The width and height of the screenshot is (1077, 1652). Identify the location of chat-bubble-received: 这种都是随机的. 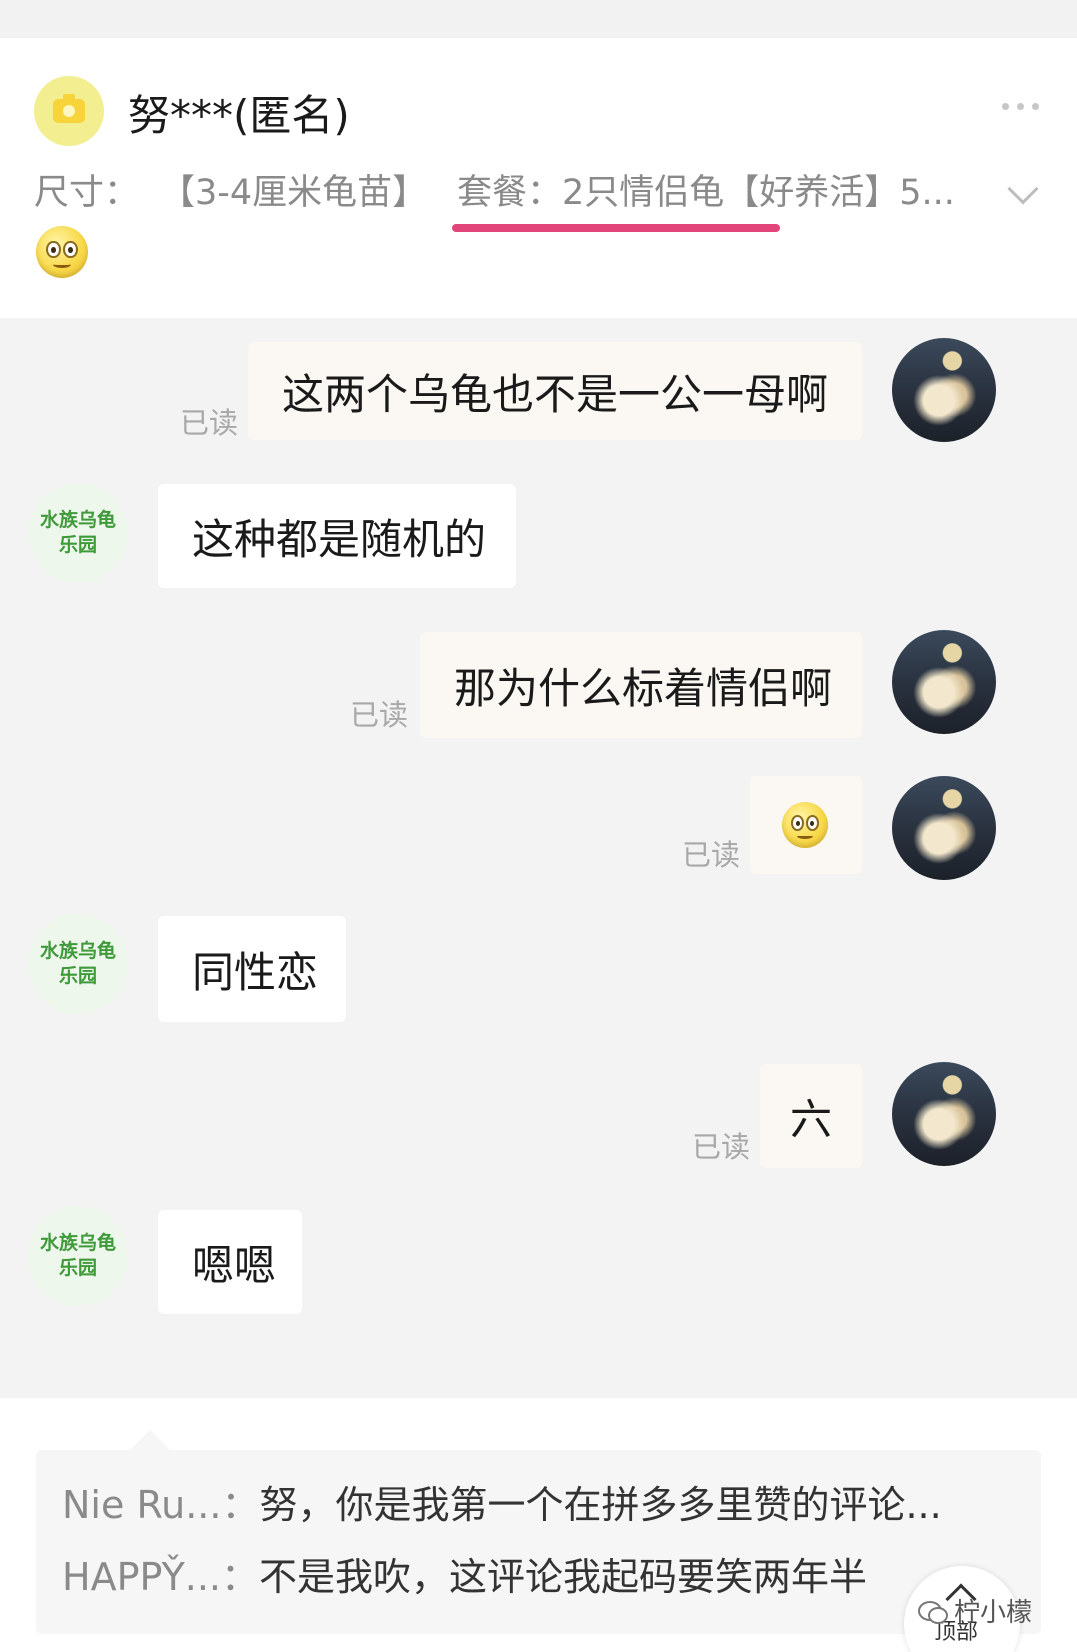
(337, 536).